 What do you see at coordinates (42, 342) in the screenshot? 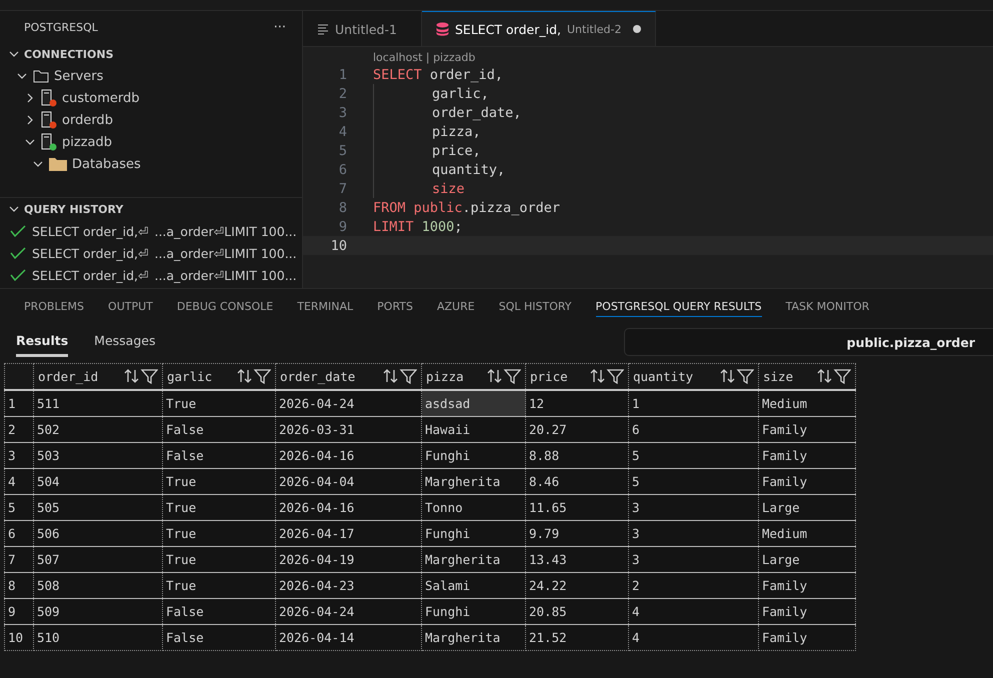
I see `results-tab: Results` at bounding box center [42, 342].